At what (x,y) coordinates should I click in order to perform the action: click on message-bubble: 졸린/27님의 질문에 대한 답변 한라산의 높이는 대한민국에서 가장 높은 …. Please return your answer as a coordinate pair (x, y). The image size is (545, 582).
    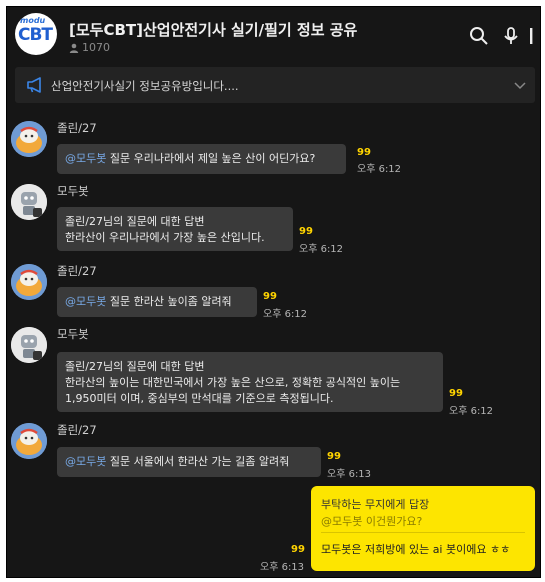
    Looking at the image, I should click on (250, 382).